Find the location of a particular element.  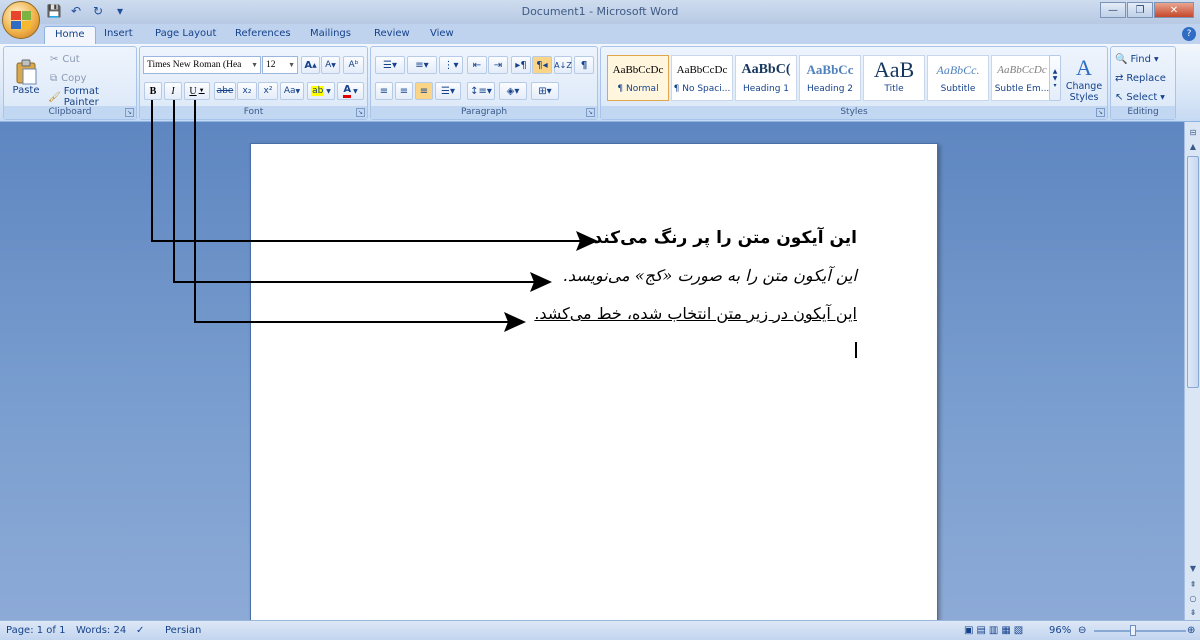

multilevel-list-button: ⋮▾ is located at coordinates (451, 65).